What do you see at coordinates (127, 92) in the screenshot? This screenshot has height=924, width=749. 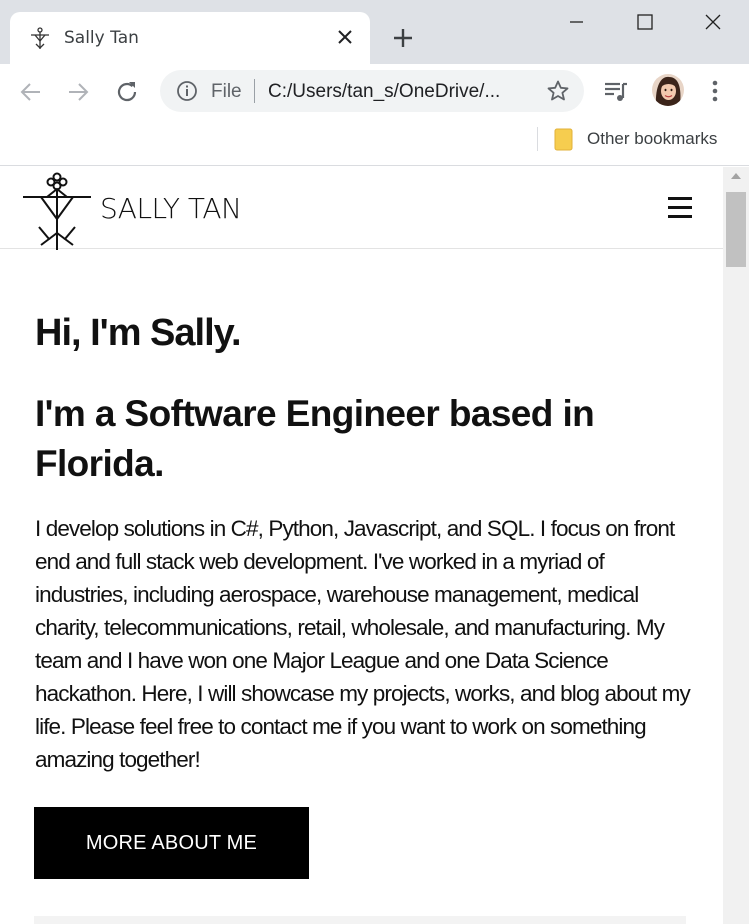 I see `reload-icon` at bounding box center [127, 92].